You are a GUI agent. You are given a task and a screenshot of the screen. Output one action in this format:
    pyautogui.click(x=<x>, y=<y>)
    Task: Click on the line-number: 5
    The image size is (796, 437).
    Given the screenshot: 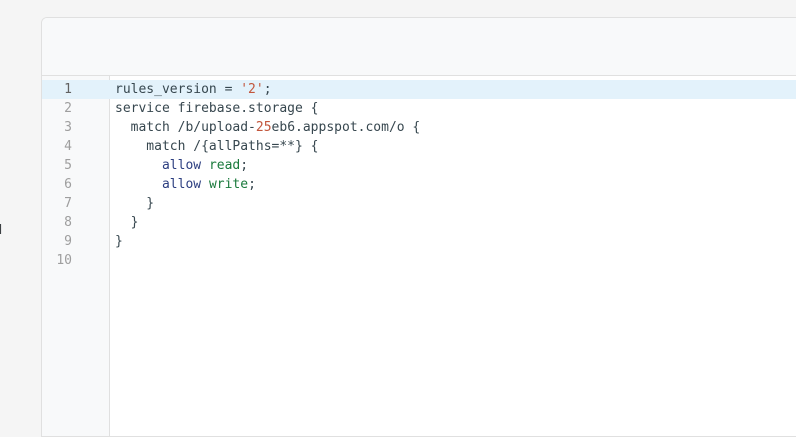 What is the action you would take?
    pyautogui.click(x=68, y=165)
    